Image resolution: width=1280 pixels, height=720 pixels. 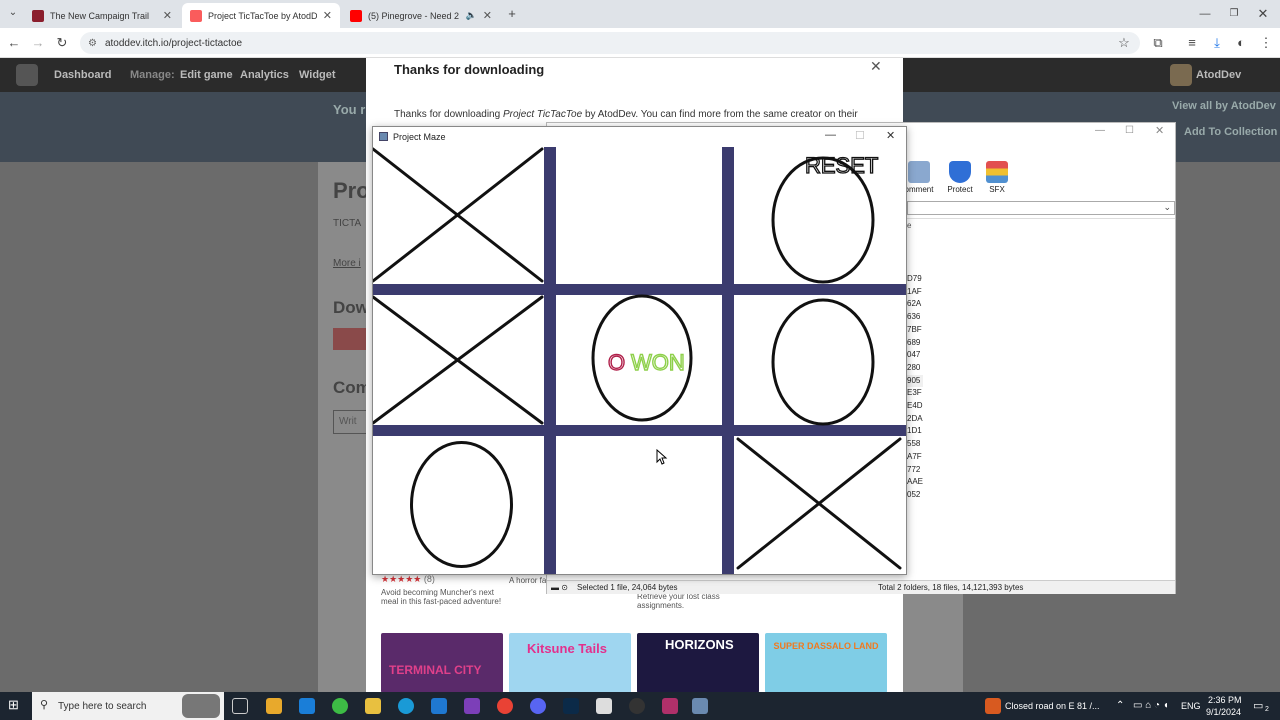 I want to click on restore-button: ❐, so click(x=1234, y=14).